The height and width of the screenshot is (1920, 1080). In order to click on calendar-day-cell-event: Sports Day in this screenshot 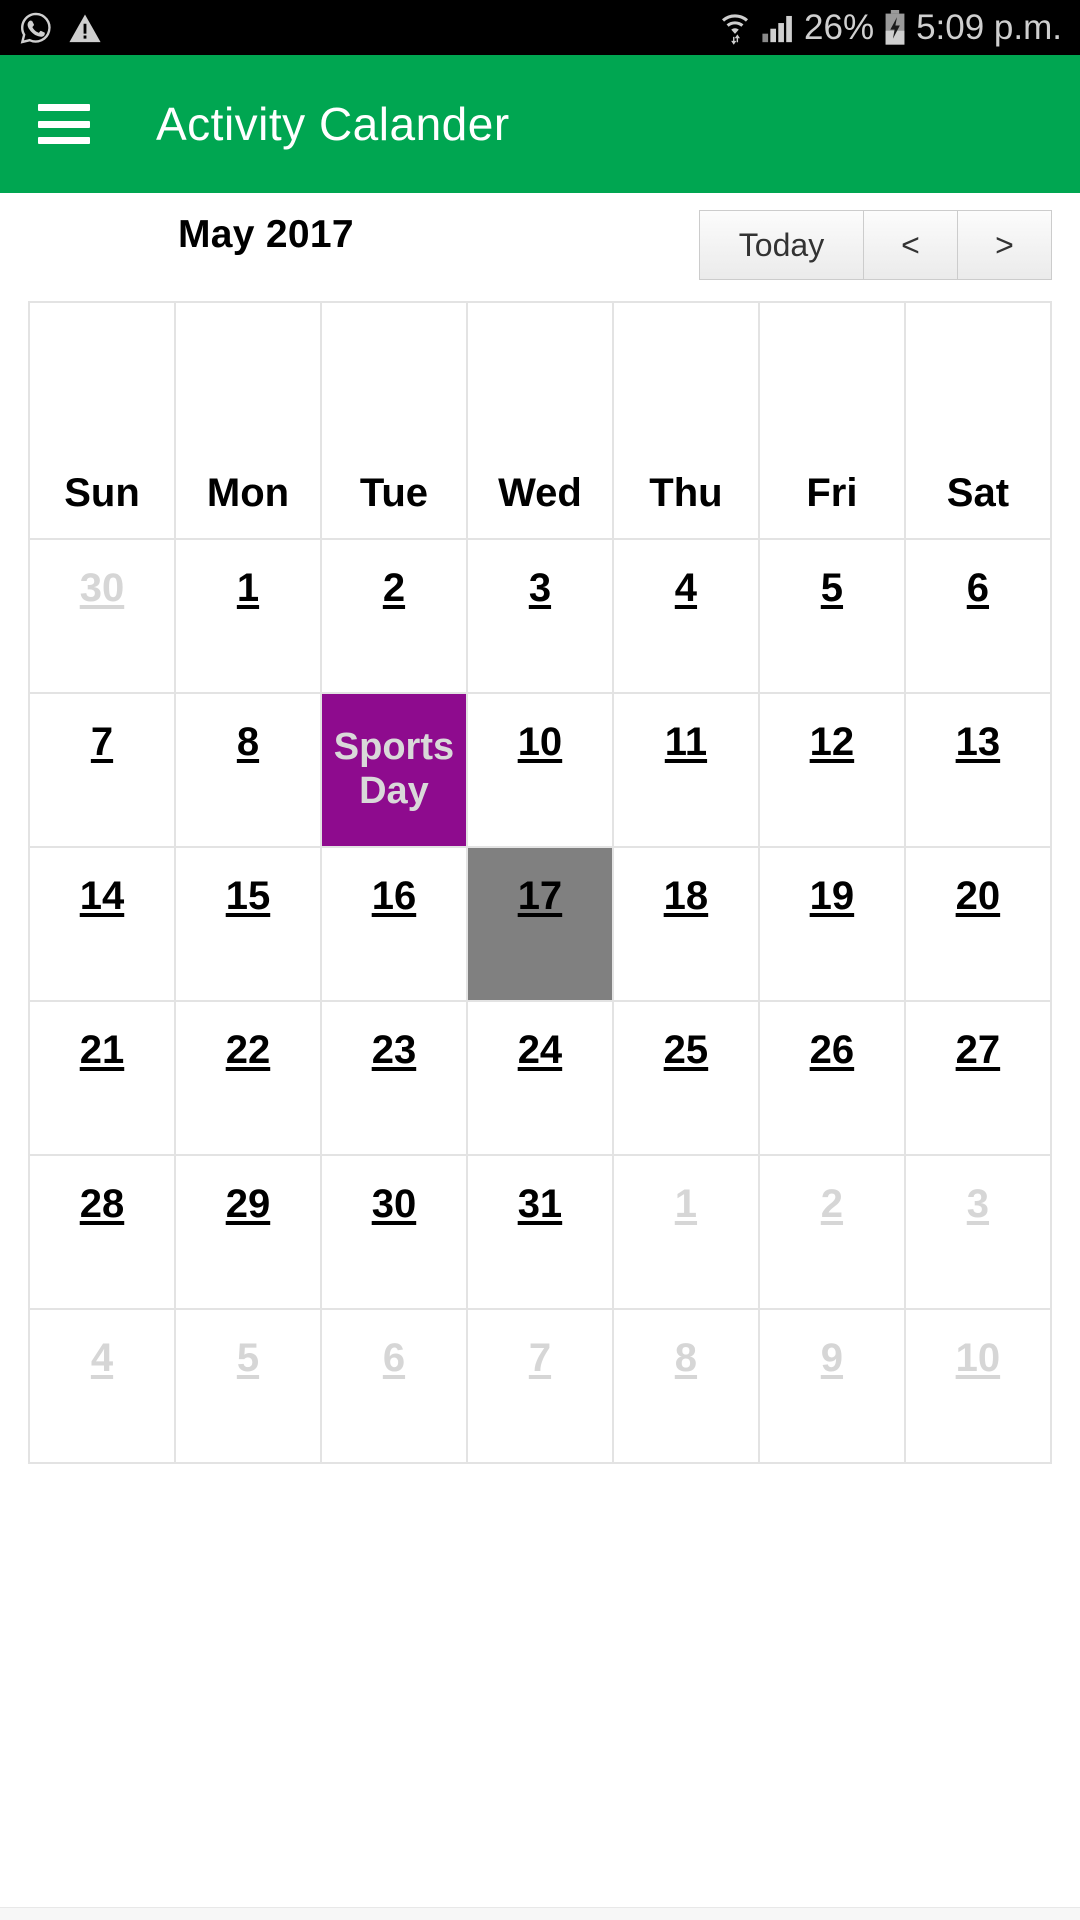, I will do `click(394, 771)`.